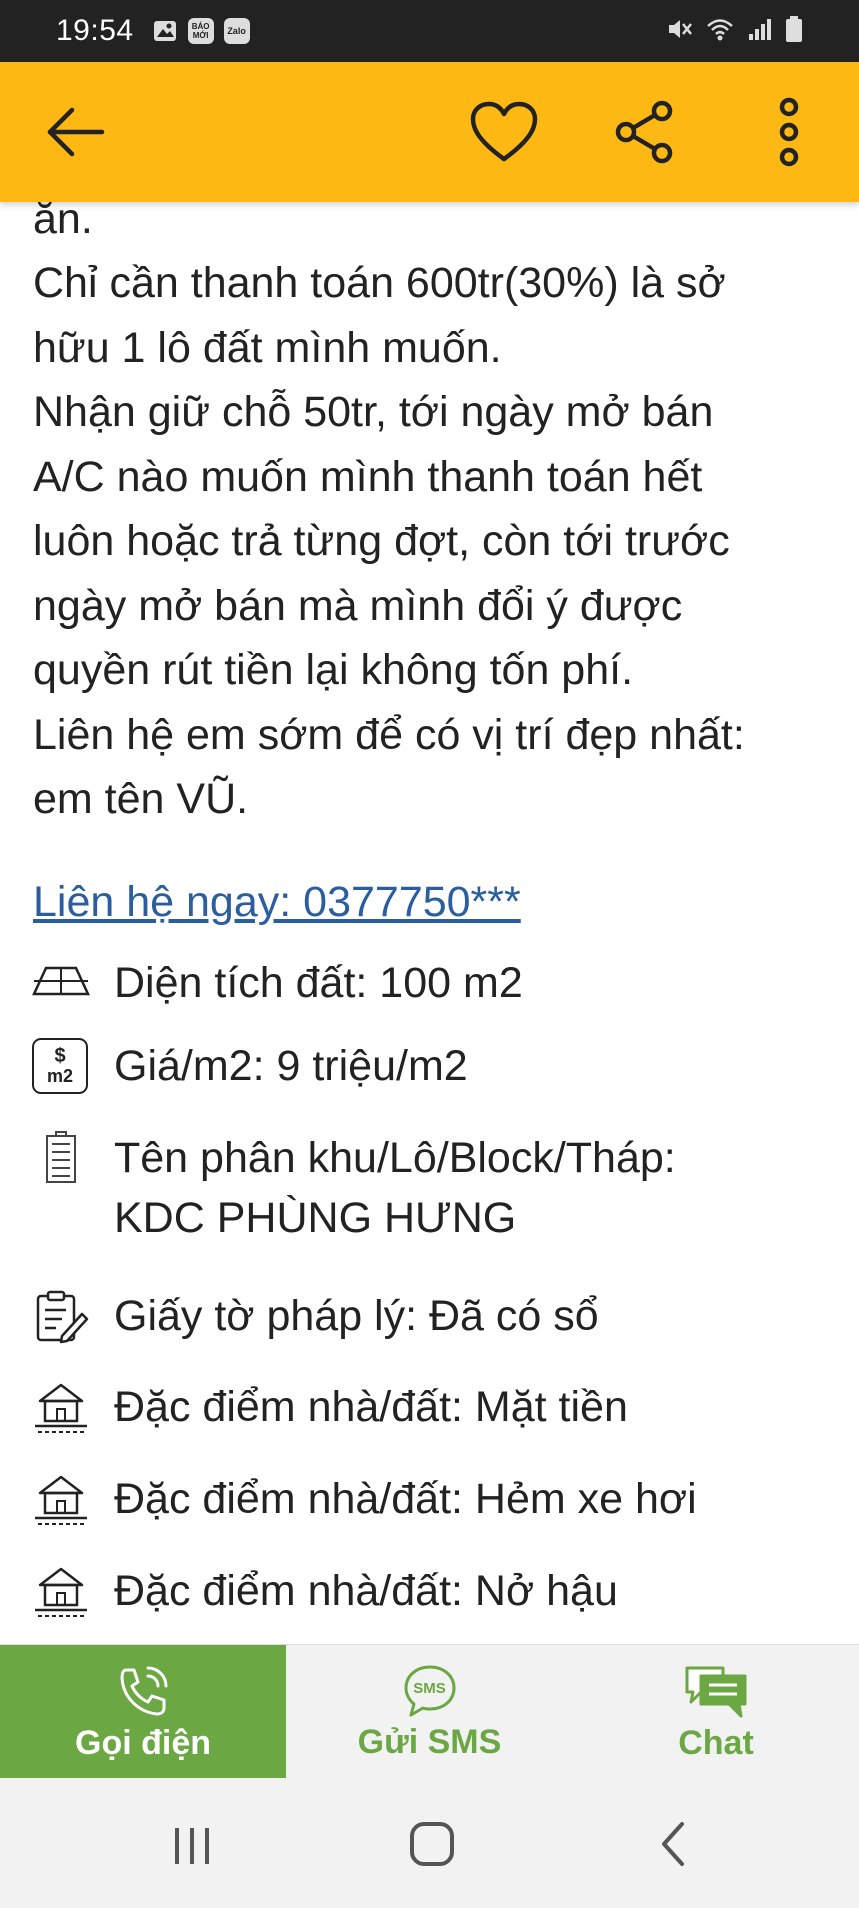 This screenshot has height=1908, width=859. I want to click on status-indicators, so click(734, 31).